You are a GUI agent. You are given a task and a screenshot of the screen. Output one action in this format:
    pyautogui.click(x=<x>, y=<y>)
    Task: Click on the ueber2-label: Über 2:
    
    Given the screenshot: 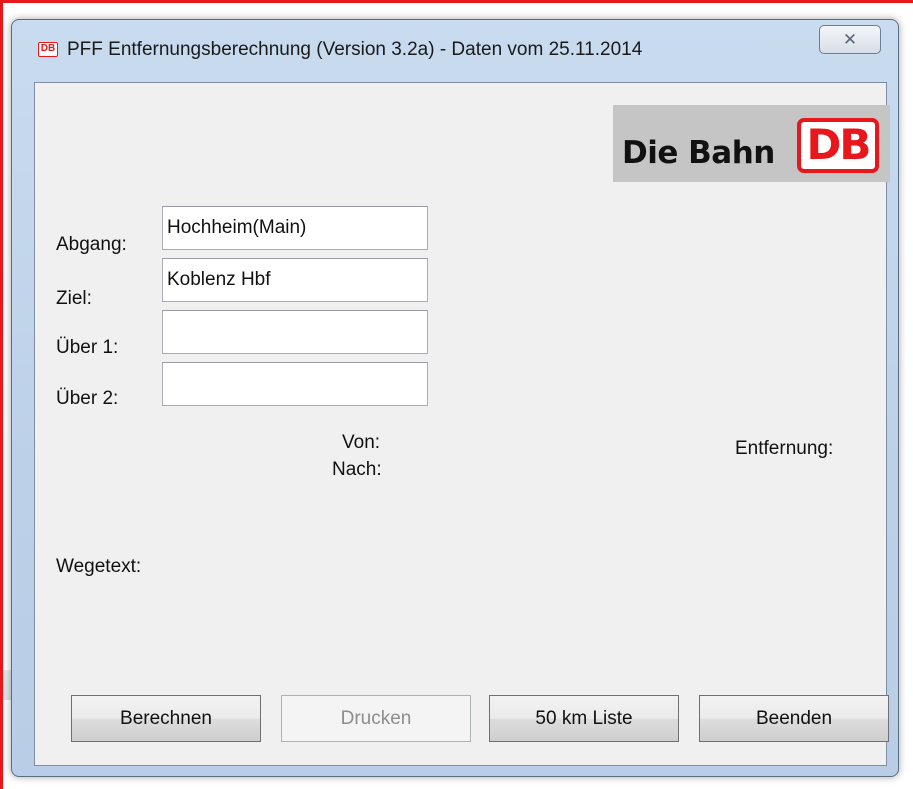 What is the action you would take?
    pyautogui.click(x=87, y=398)
    